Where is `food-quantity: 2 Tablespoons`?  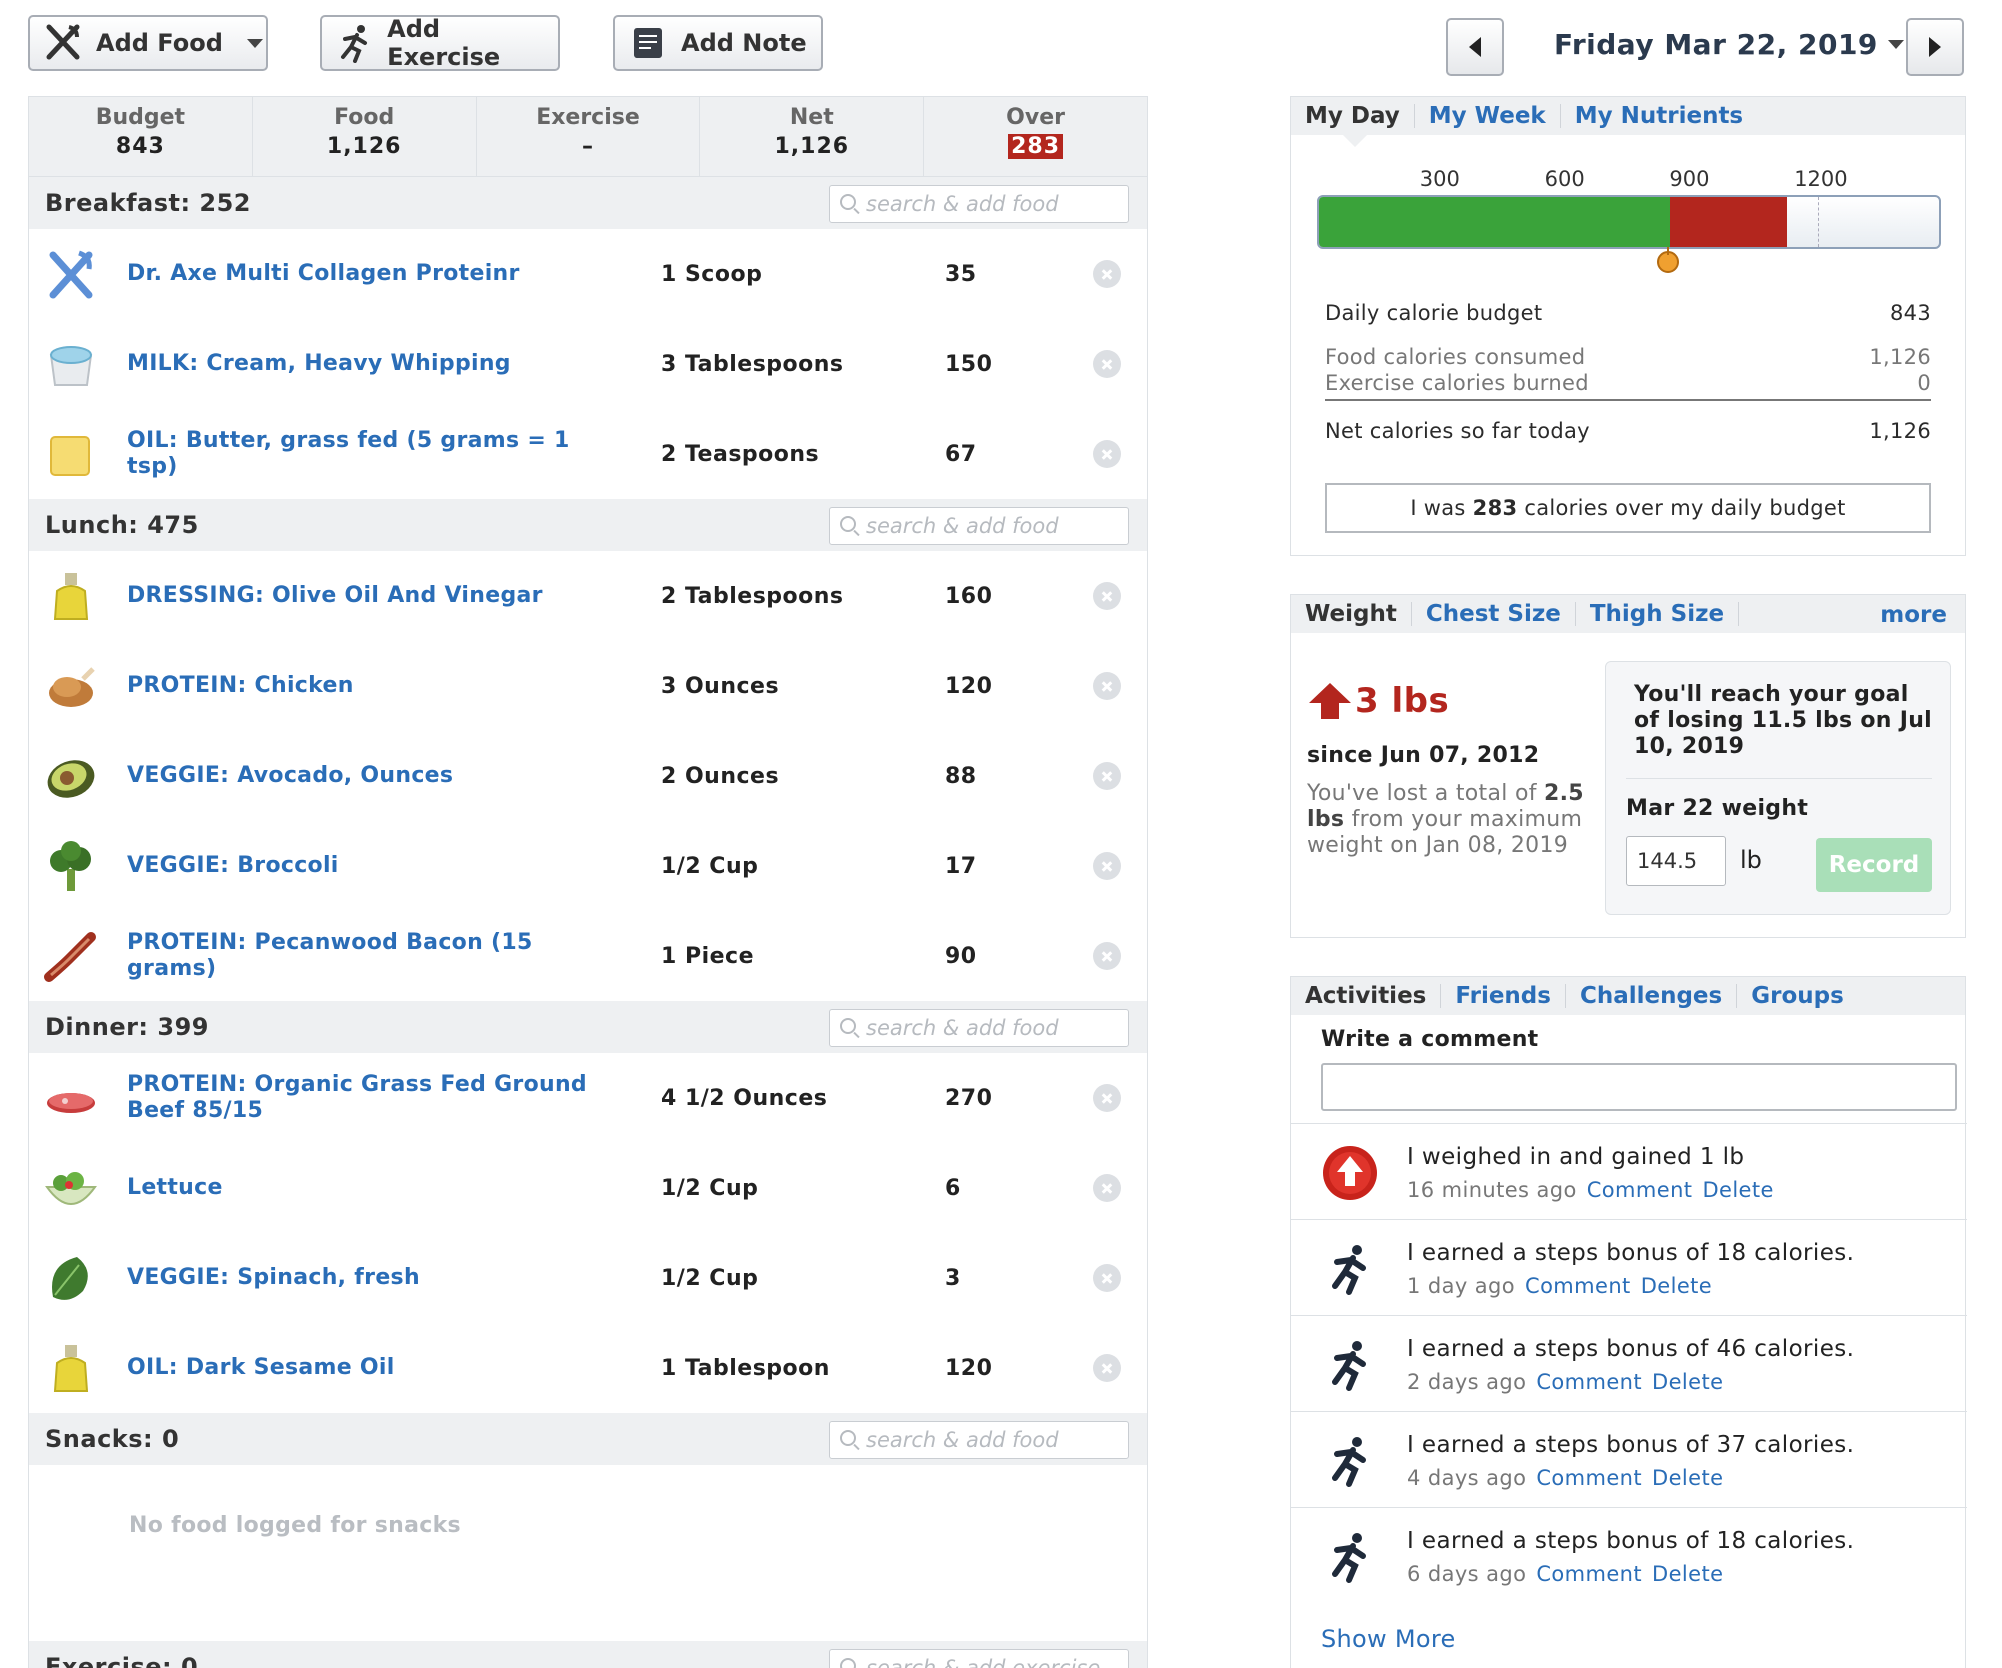
food-quantity: 2 Tablespoons is located at coordinates (752, 596).